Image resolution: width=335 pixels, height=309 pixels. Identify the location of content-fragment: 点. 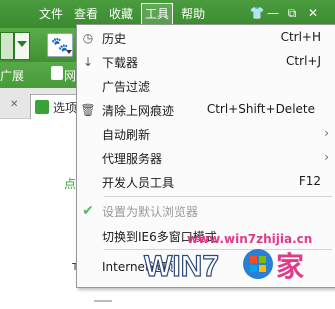
(70, 184).